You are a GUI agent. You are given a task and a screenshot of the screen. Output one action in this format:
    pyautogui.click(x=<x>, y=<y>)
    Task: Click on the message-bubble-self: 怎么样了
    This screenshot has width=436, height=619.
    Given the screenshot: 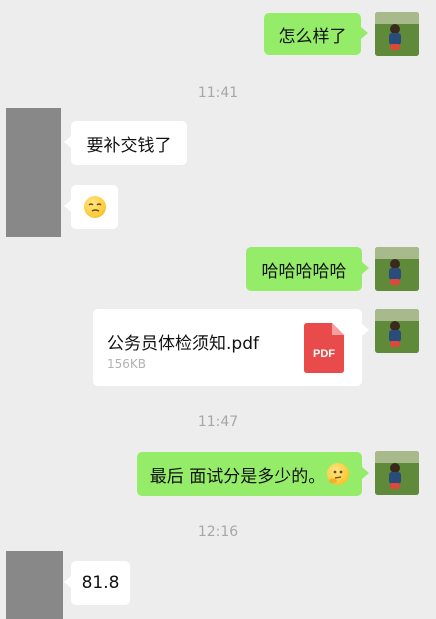 What is the action you would take?
    pyautogui.click(x=312, y=34)
    